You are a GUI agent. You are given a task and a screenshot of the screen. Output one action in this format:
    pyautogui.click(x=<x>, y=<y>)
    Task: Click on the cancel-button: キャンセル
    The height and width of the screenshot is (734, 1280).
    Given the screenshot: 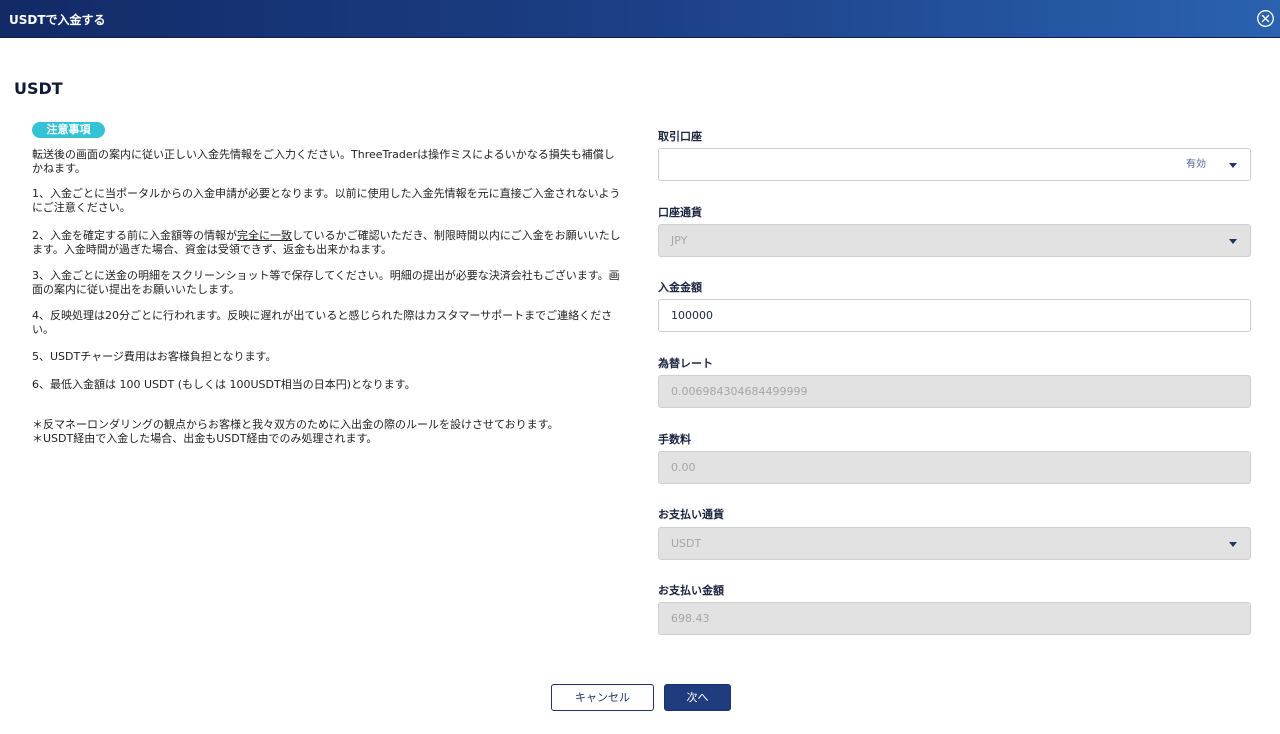 What is the action you would take?
    pyautogui.click(x=602, y=697)
    